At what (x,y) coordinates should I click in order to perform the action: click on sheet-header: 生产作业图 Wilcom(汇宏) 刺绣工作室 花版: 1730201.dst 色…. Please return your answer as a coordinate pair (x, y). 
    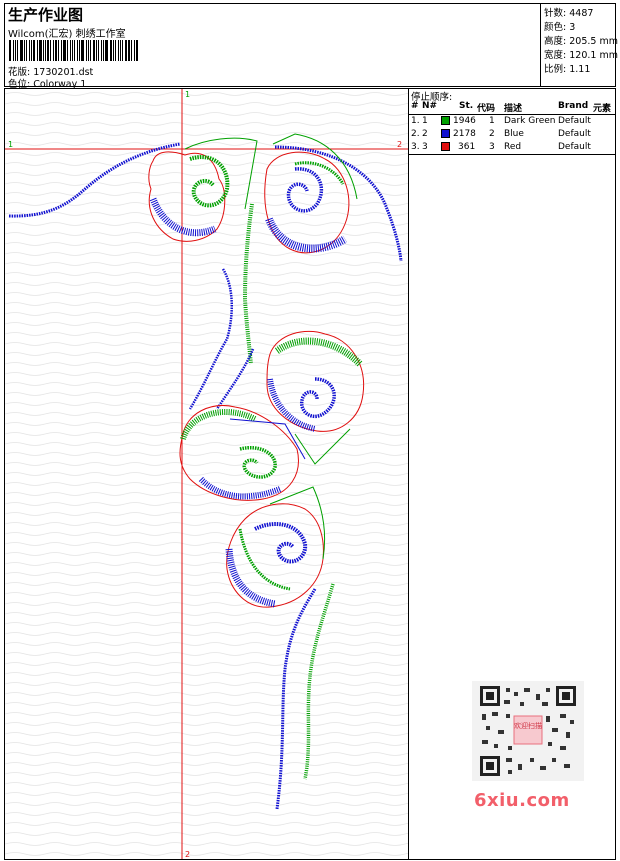
    Looking at the image, I should click on (311, 46).